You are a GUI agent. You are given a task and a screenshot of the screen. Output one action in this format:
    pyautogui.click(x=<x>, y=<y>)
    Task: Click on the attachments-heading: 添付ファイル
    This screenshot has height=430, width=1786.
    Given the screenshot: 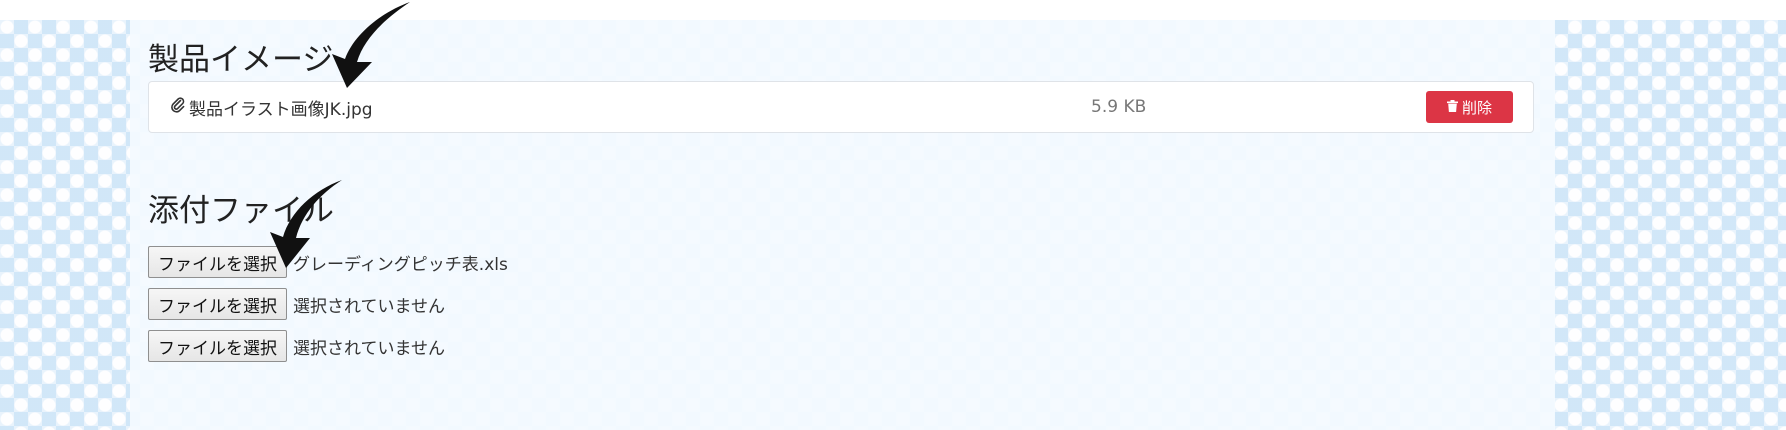 What is the action you would take?
    pyautogui.click(x=241, y=211)
    